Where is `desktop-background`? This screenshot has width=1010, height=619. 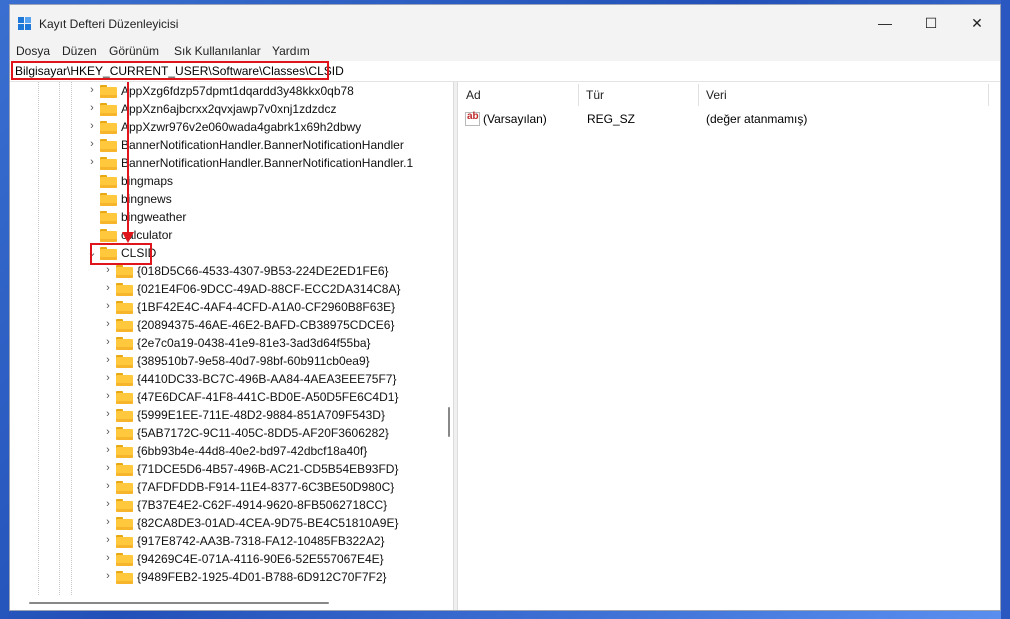 desktop-background is located at coordinates (1005, 309).